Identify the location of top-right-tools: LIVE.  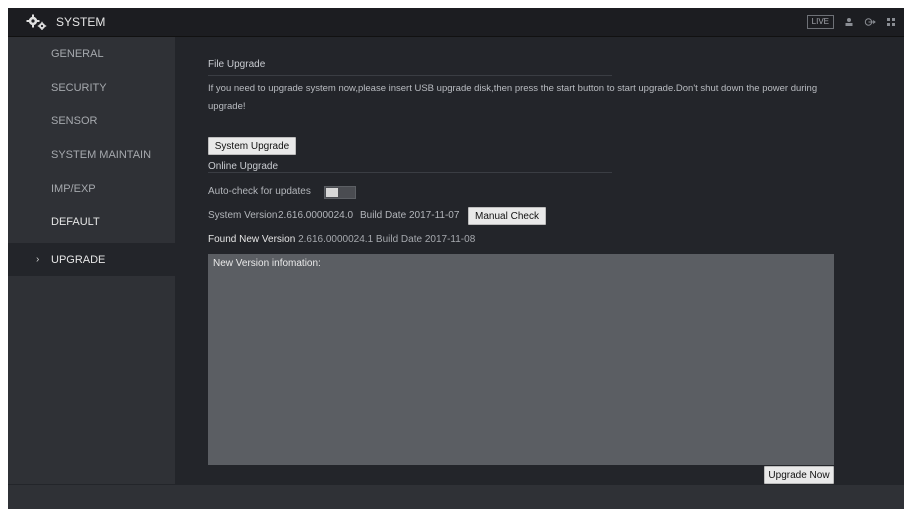
(851, 22).